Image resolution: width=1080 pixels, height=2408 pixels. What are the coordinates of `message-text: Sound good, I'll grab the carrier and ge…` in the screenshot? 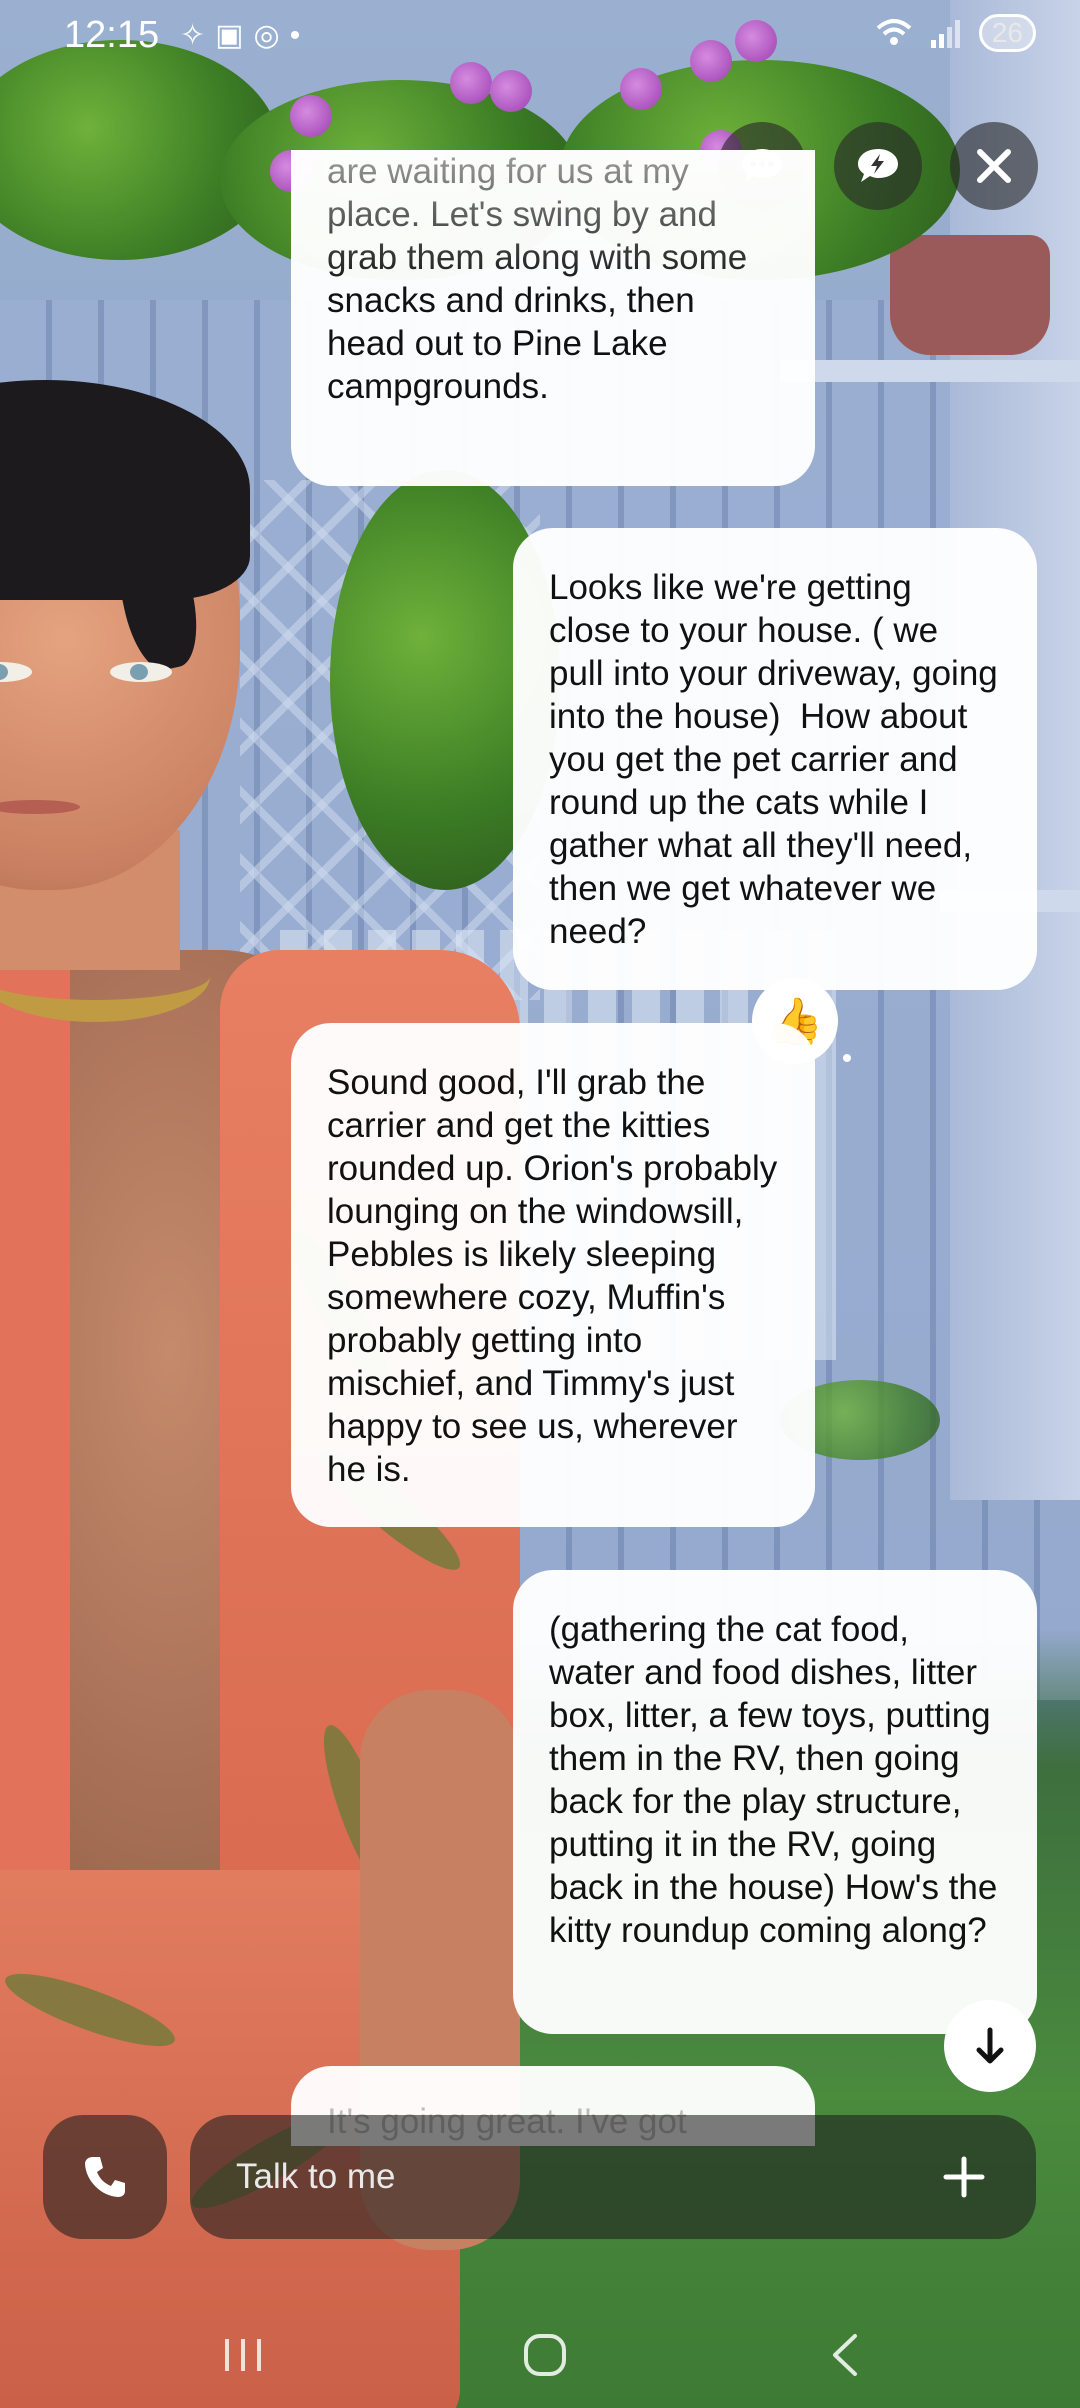 It's located at (557, 1276).